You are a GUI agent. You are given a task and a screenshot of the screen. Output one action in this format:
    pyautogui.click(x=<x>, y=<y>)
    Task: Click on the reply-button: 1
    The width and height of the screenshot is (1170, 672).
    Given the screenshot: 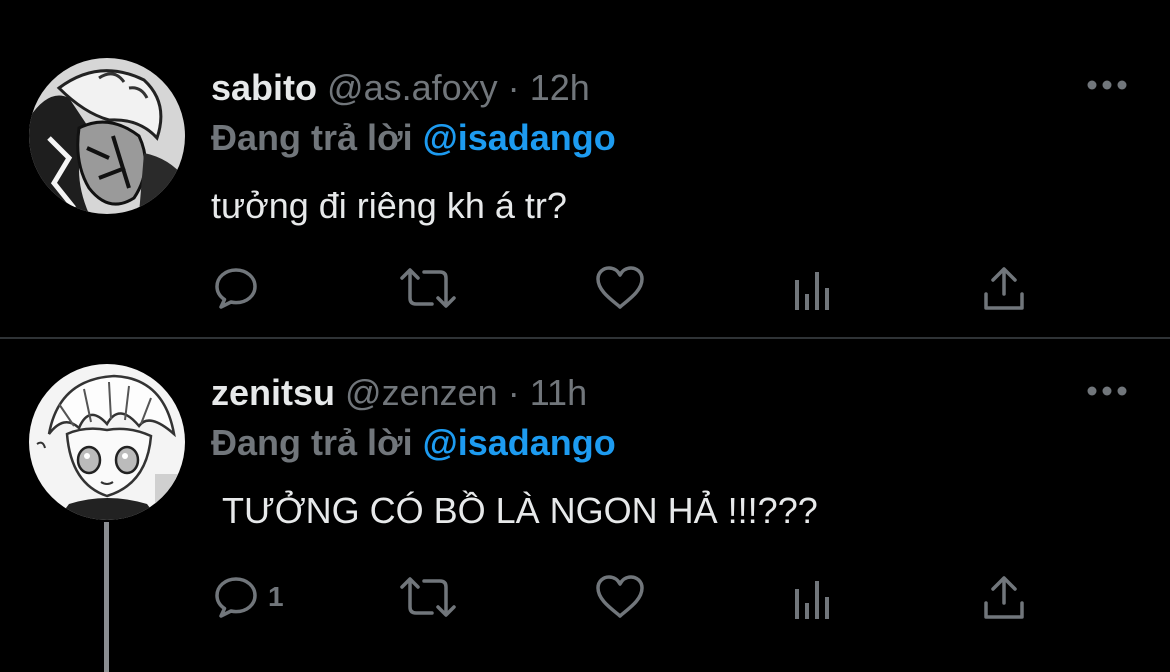 What is the action you would take?
    pyautogui.click(x=248, y=597)
    